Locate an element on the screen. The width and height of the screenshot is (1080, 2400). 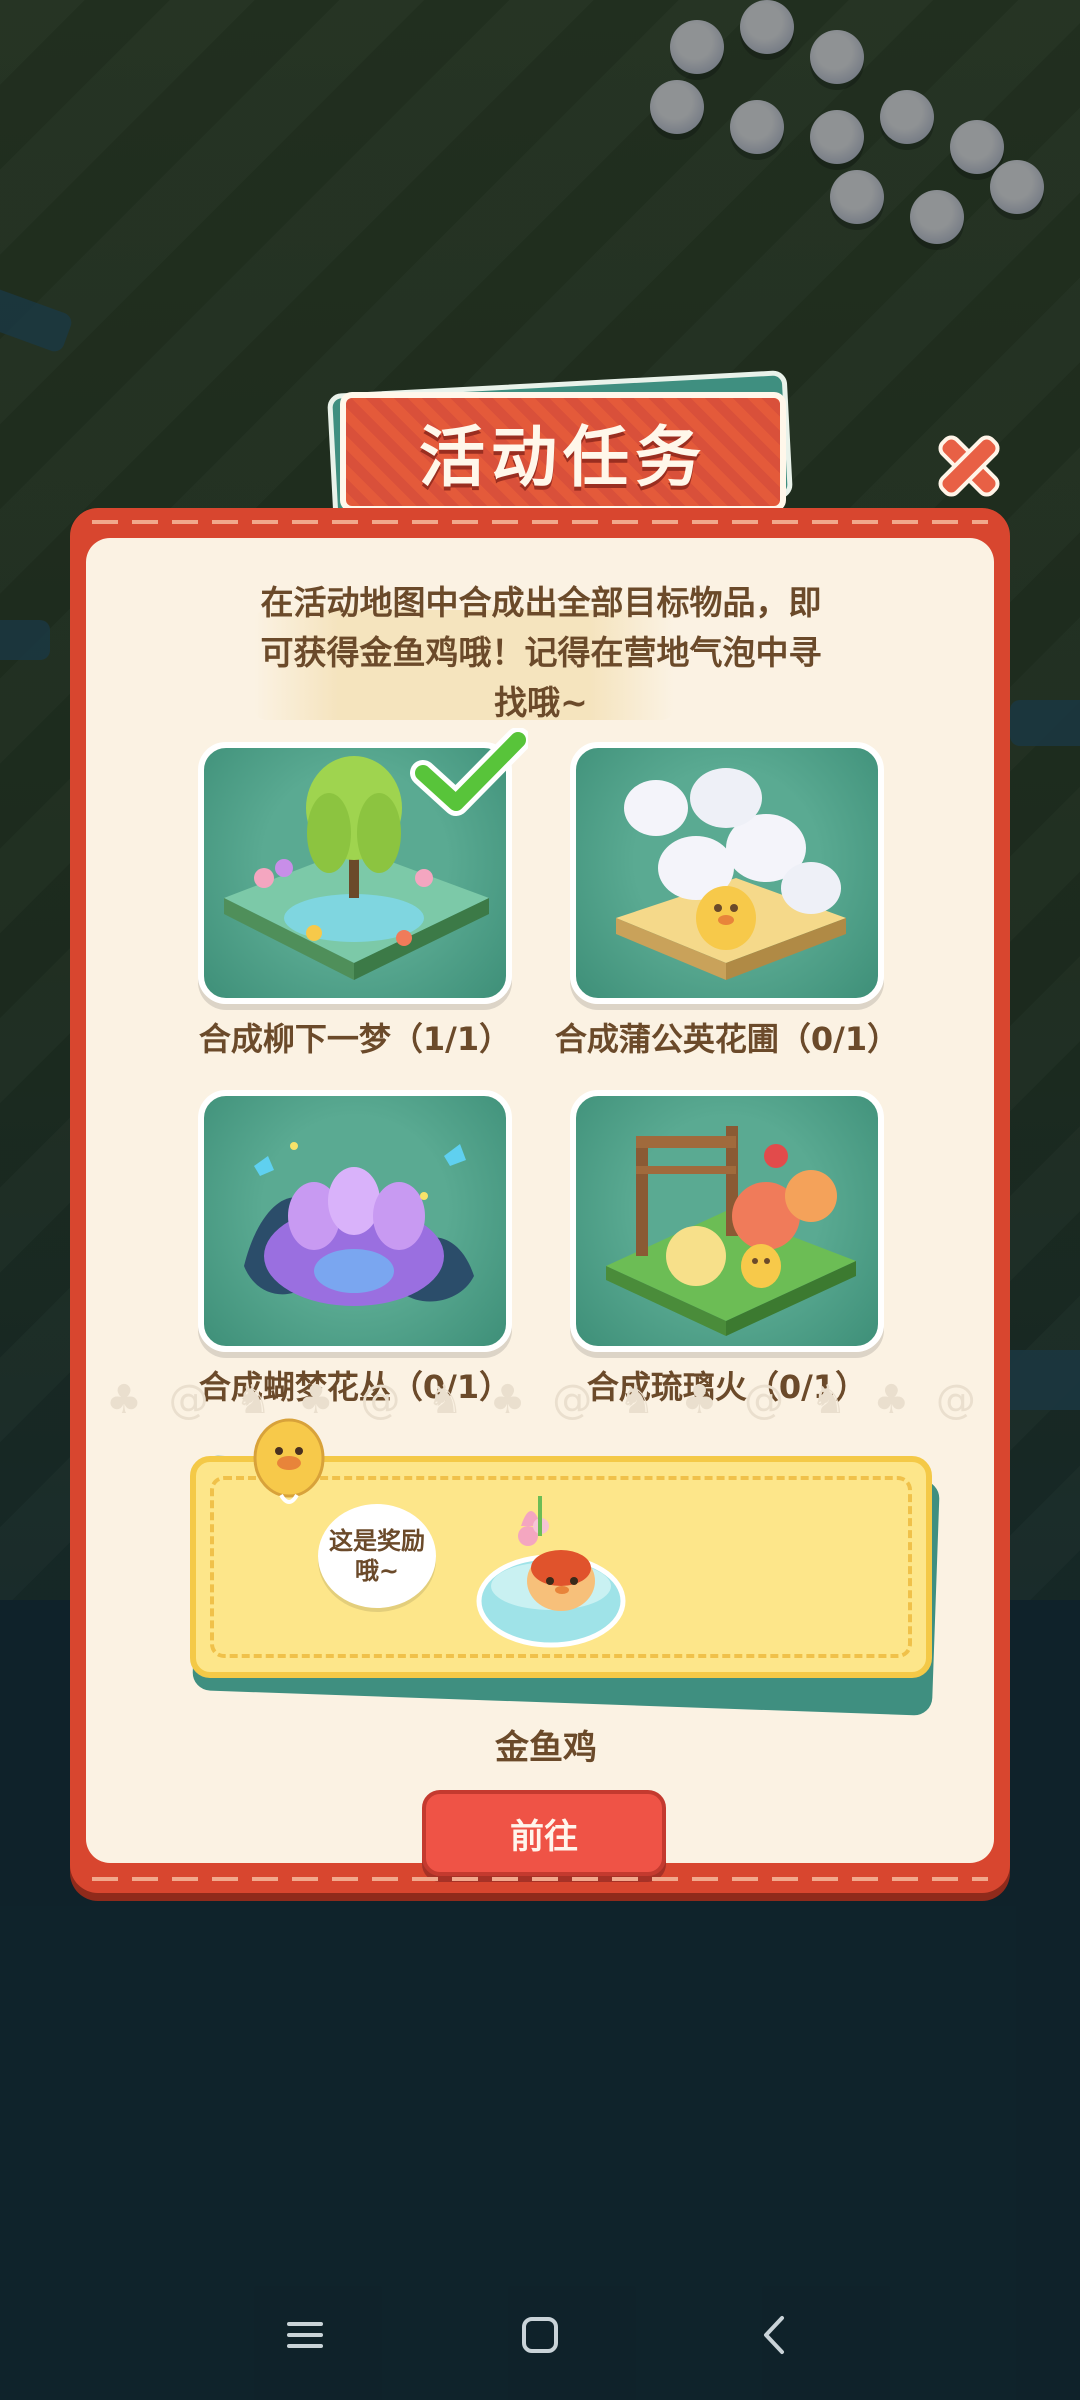
task-item: 合成蒲公英花圃（0/1） is located at coordinates (727, 900).